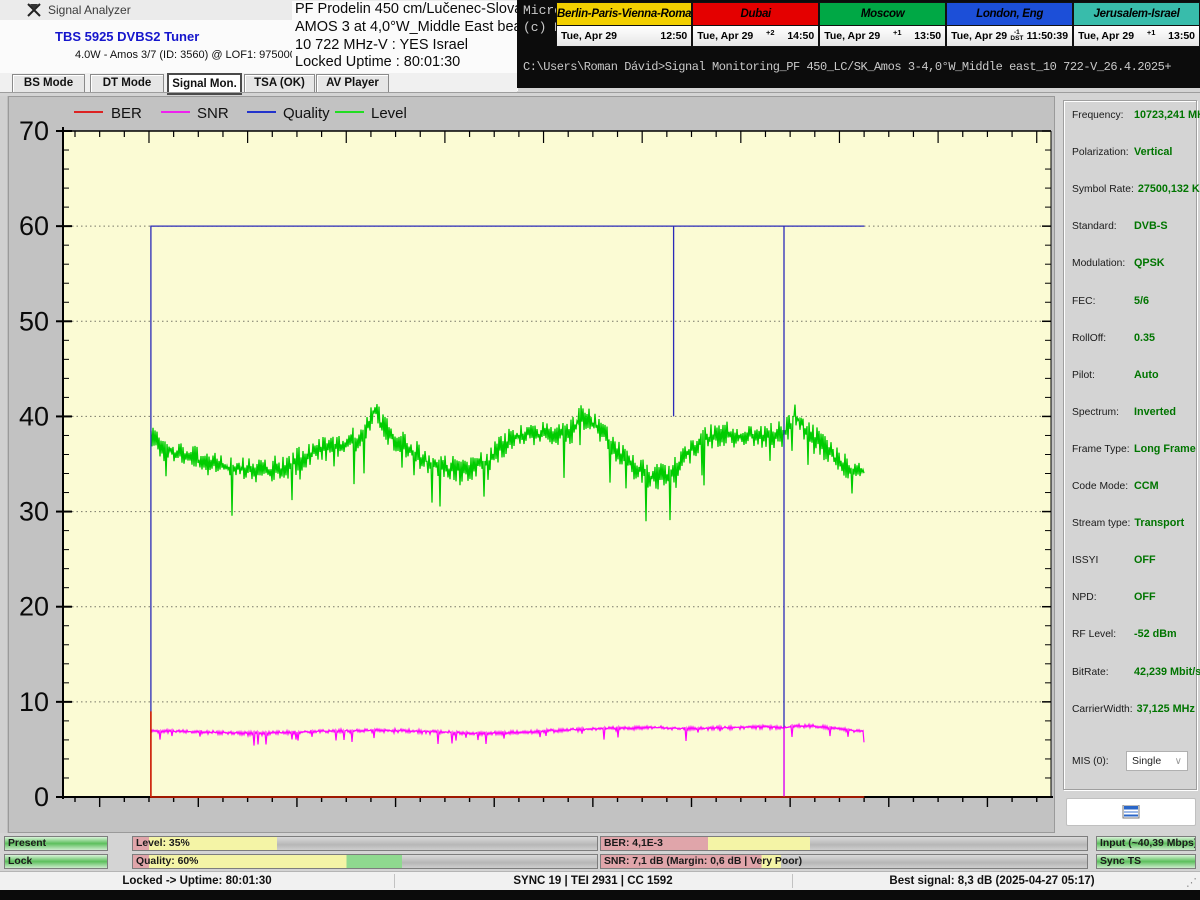 This screenshot has width=1200, height=900. I want to click on clock-city-header: Dubai, so click(756, 14).